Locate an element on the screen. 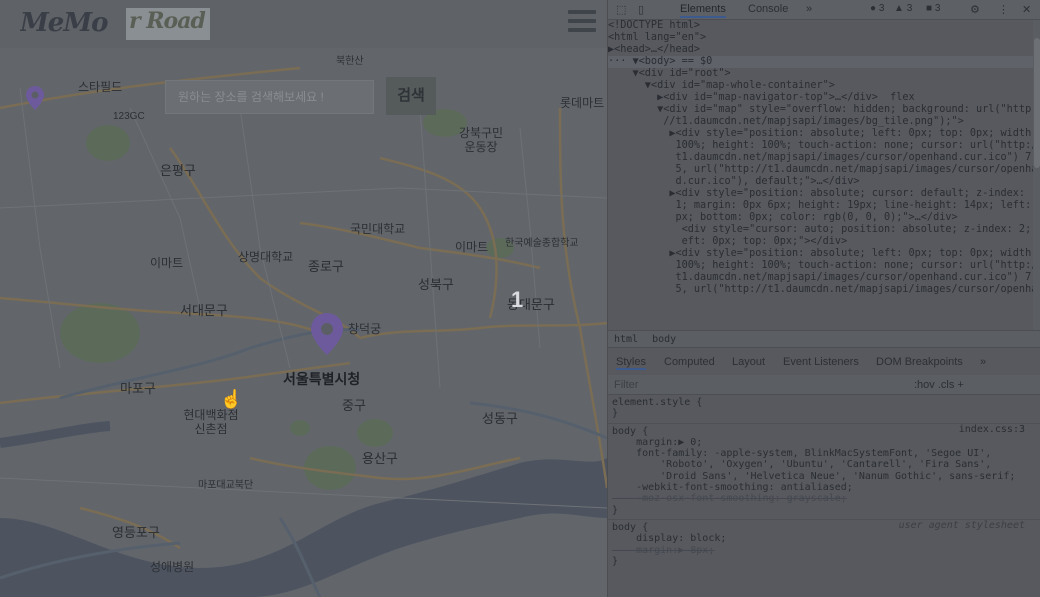 This screenshot has width=1040, height=597. style-rule-text: body { is located at coordinates (630, 527).